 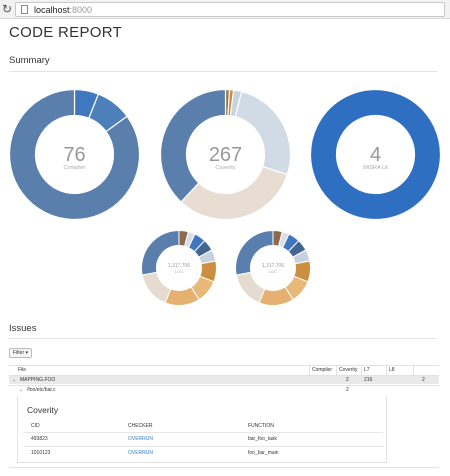 I want to click on detail-row: 493823 OVERRUN bar_foo_task, so click(x=203, y=439).